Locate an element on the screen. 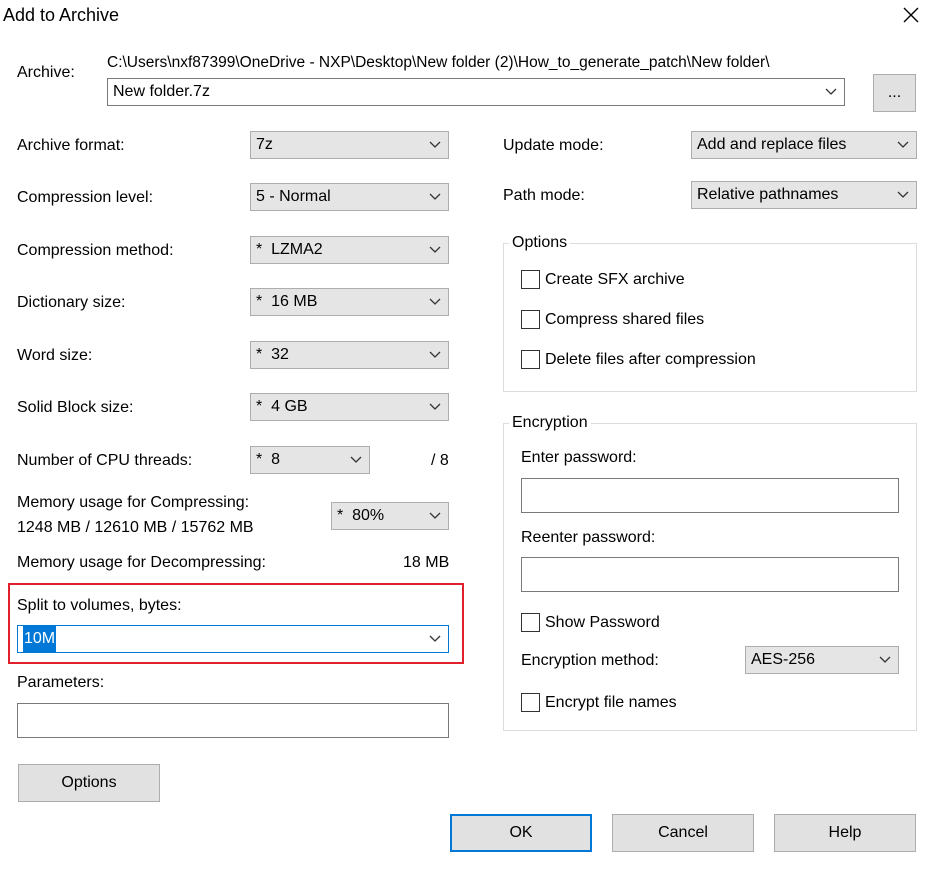 The image size is (934, 870). path-mode-label: Path mode: is located at coordinates (544, 195).